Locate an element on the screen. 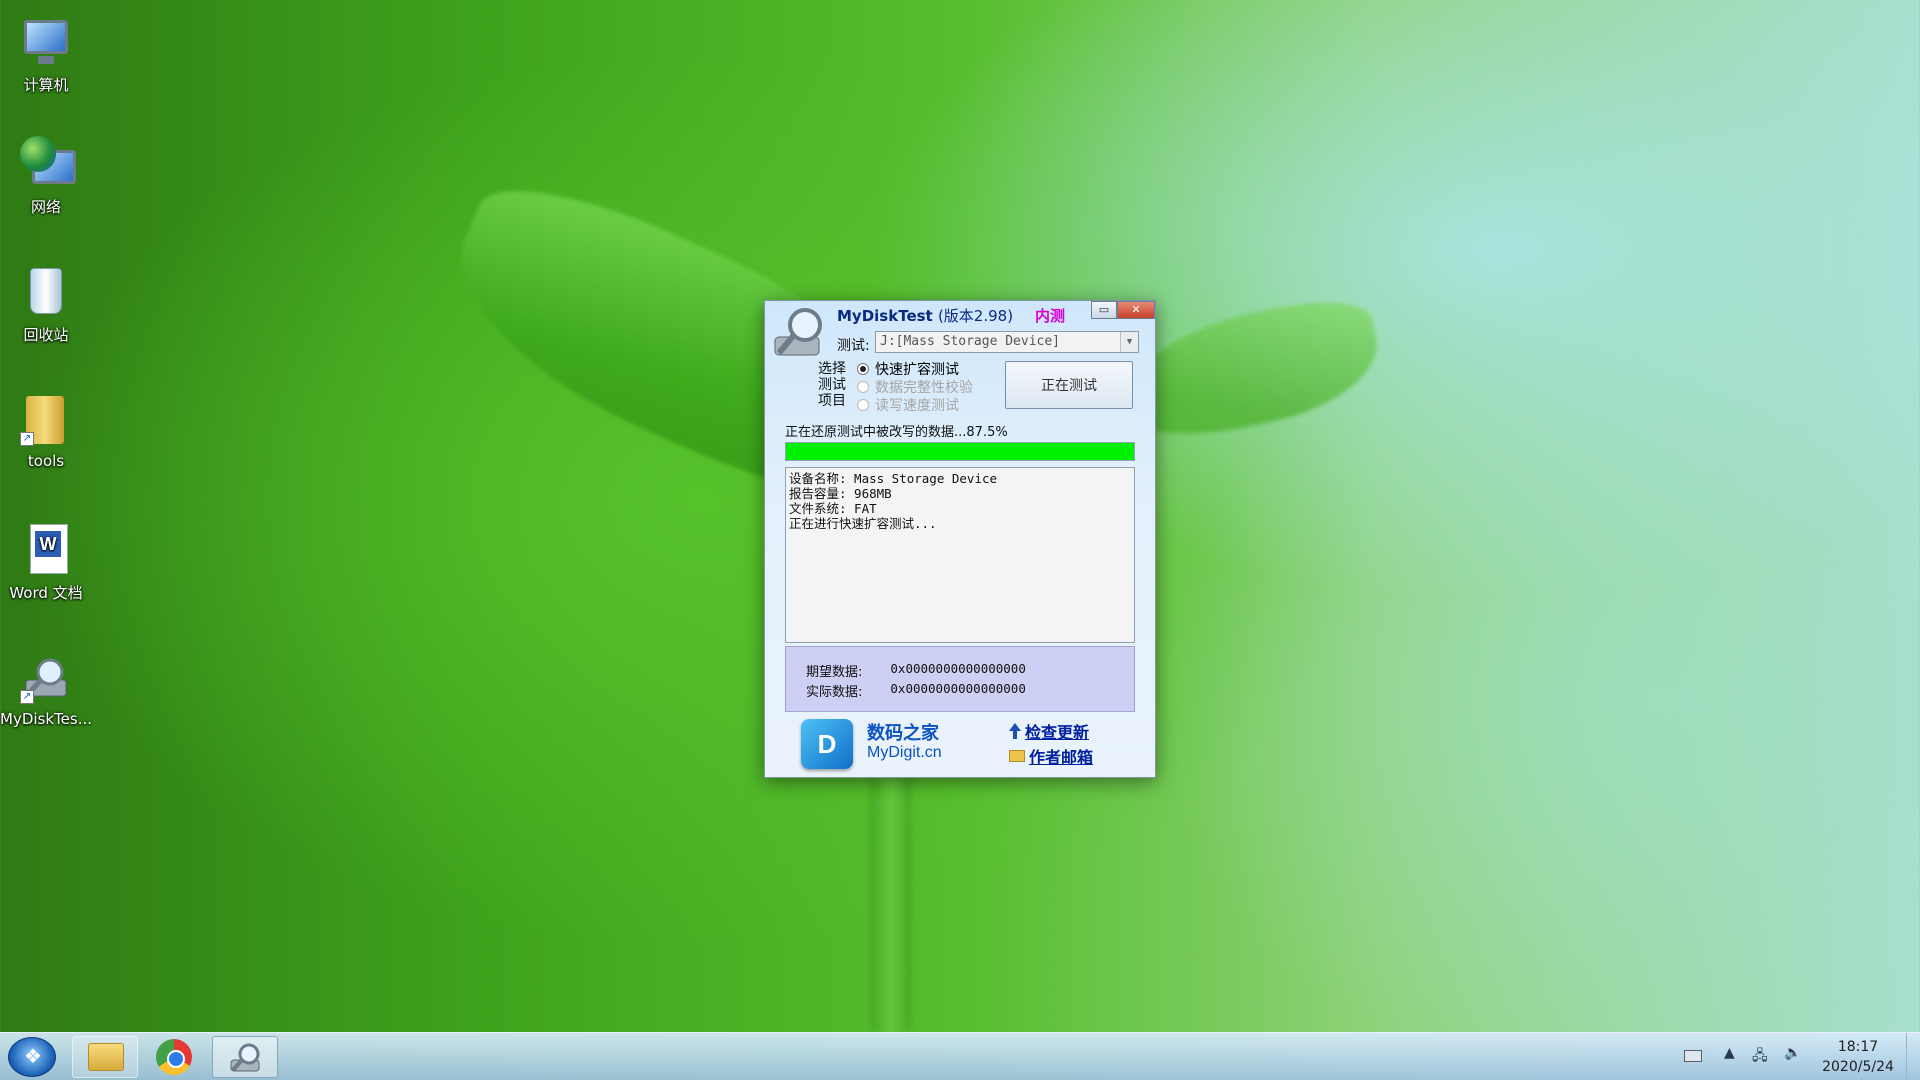  chevron-down-icon: ▼ is located at coordinates (1129, 342).